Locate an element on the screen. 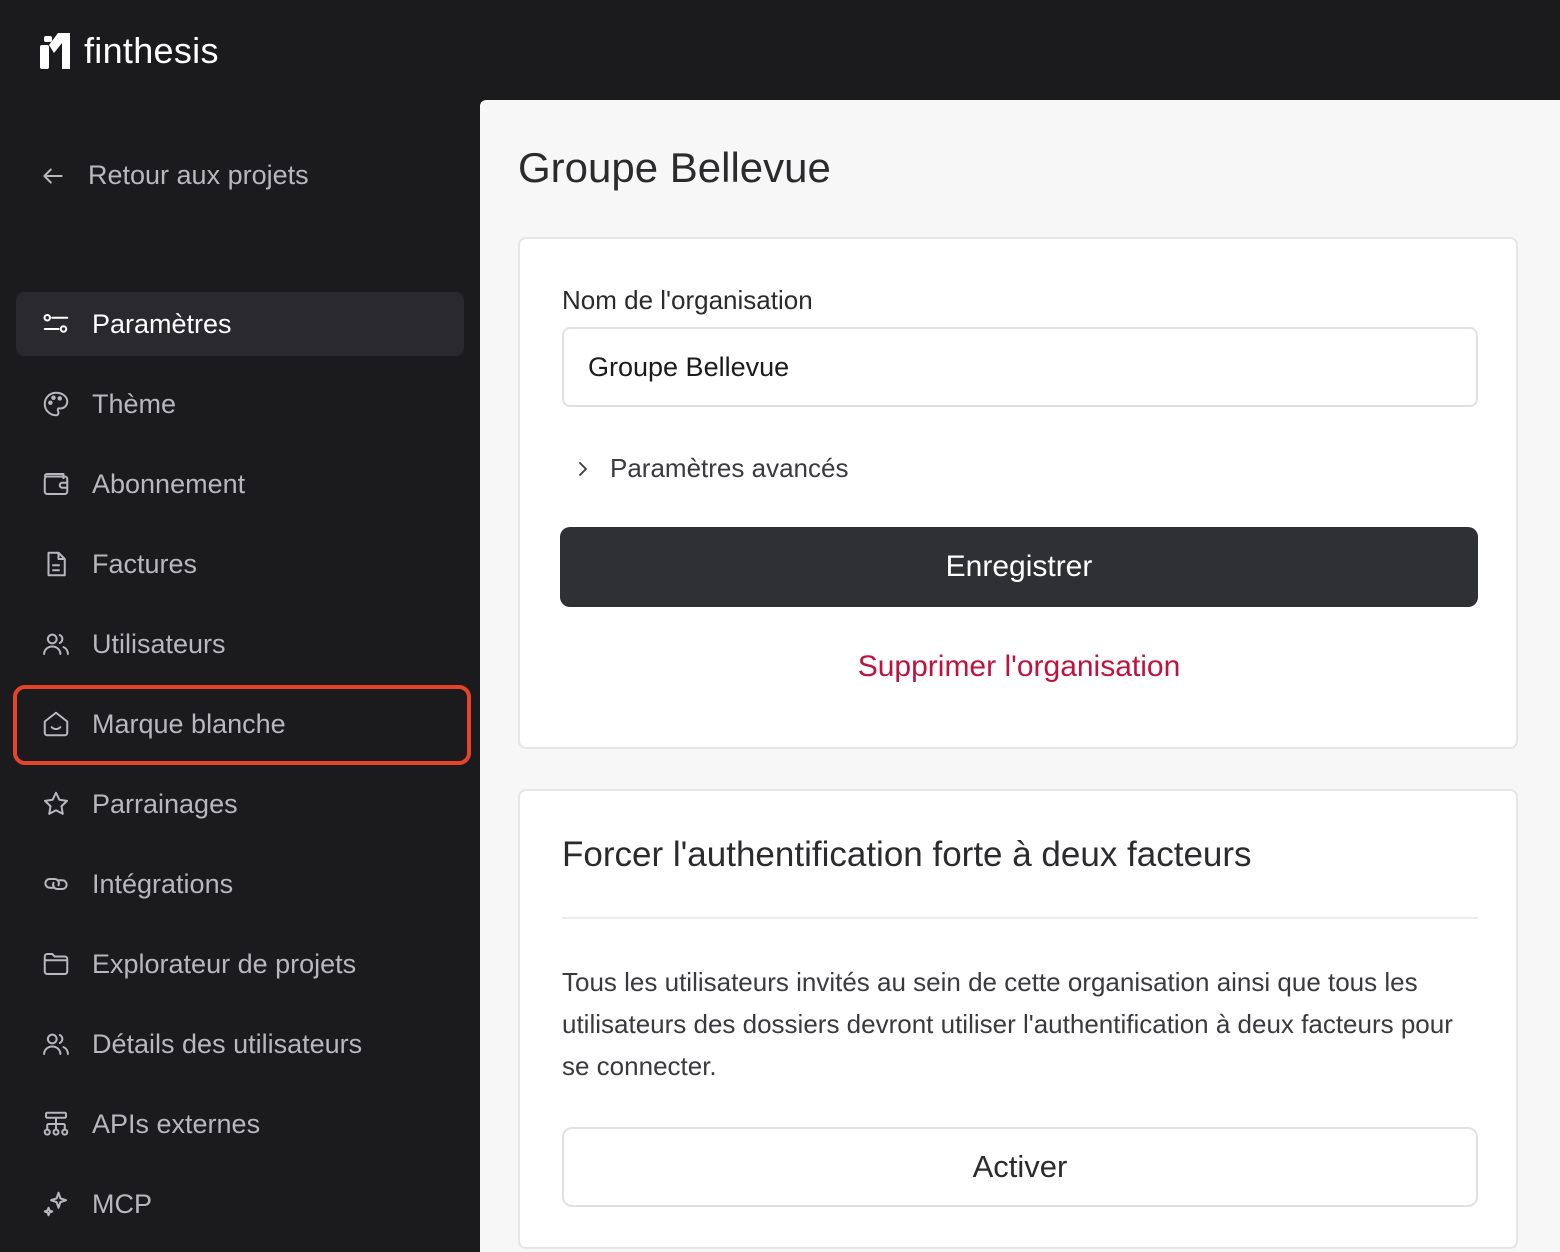 This screenshot has height=1252, width=1560. save-button: Enregistrer is located at coordinates (1019, 567).